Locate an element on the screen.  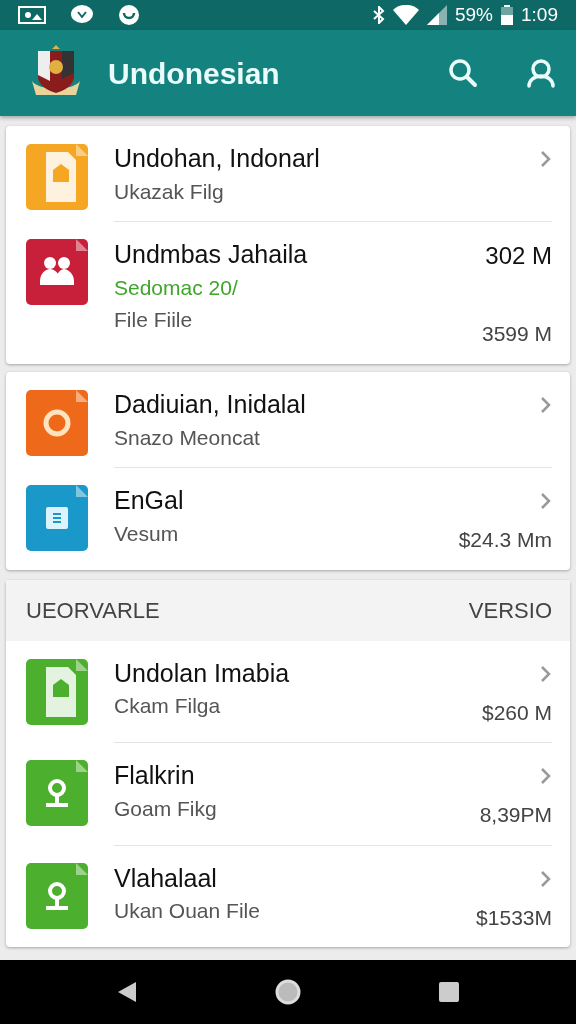
file-title: Vlahalaal is located at coordinates (166, 878).